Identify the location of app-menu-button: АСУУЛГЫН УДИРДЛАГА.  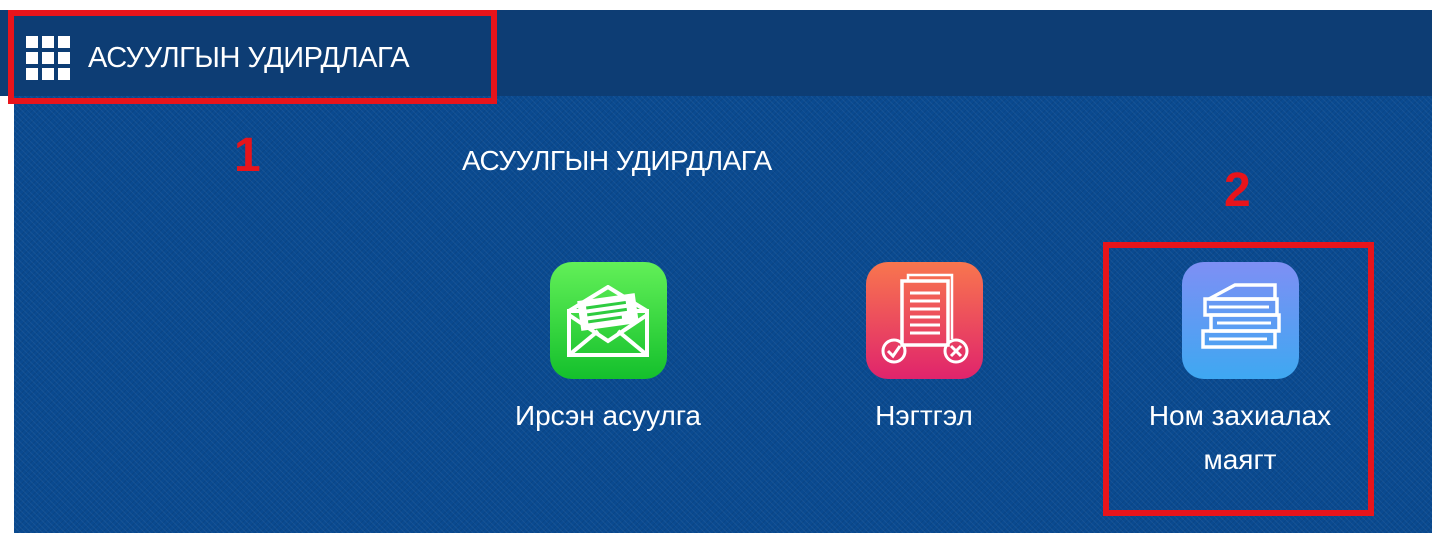
(218, 58).